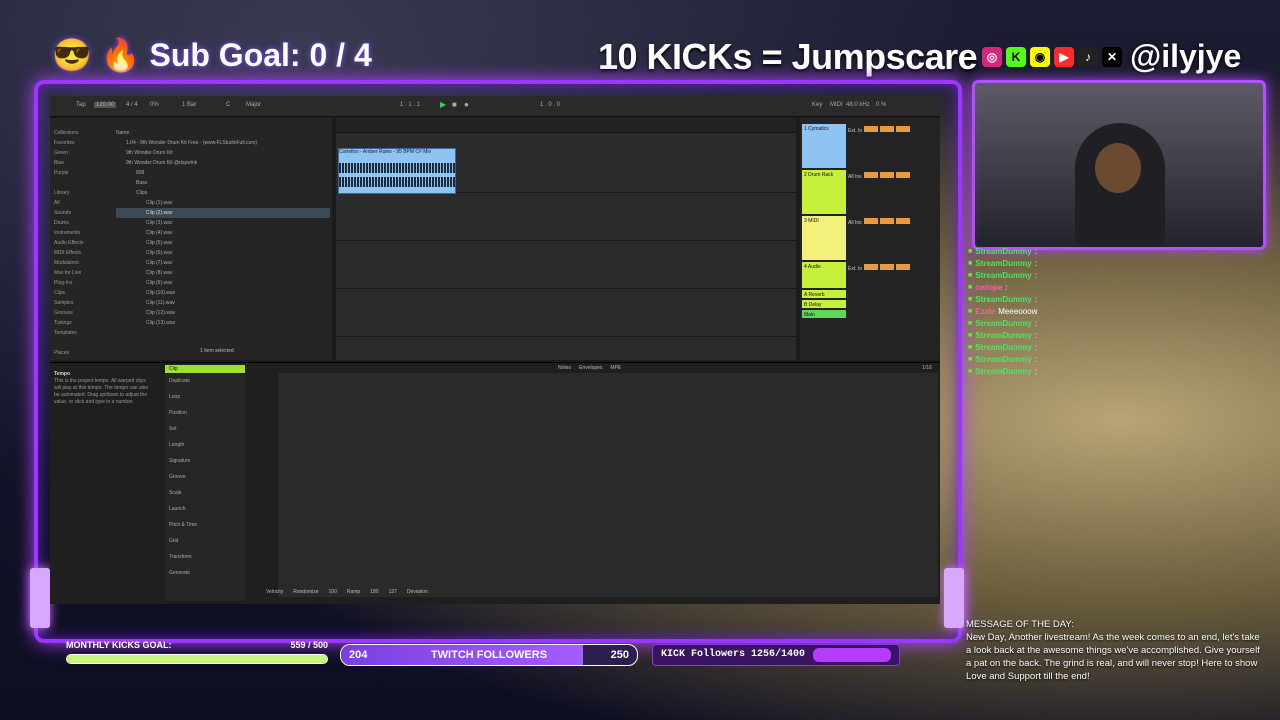 This screenshot has height=720, width=1280. What do you see at coordinates (855, 269) in the screenshot?
I see `input-type: Ext. In` at bounding box center [855, 269].